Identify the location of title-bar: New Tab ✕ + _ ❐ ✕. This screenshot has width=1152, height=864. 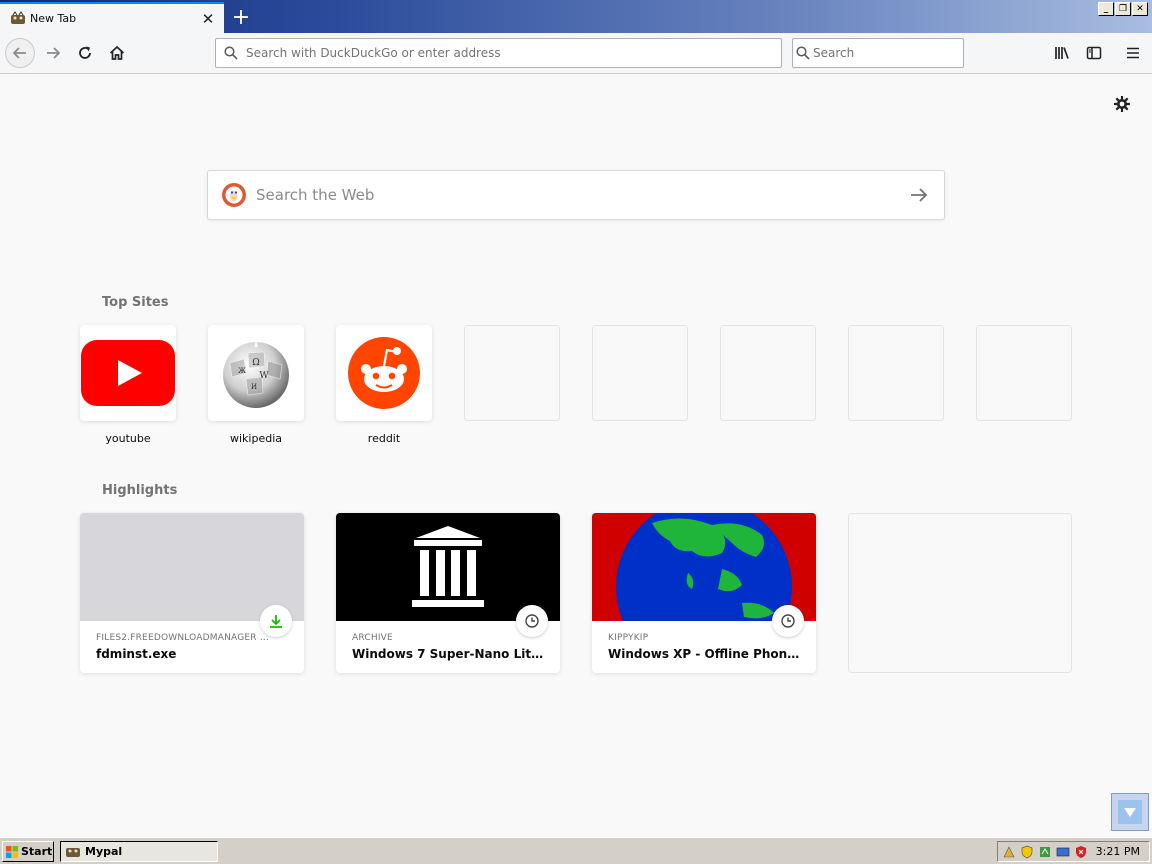
(576, 16).